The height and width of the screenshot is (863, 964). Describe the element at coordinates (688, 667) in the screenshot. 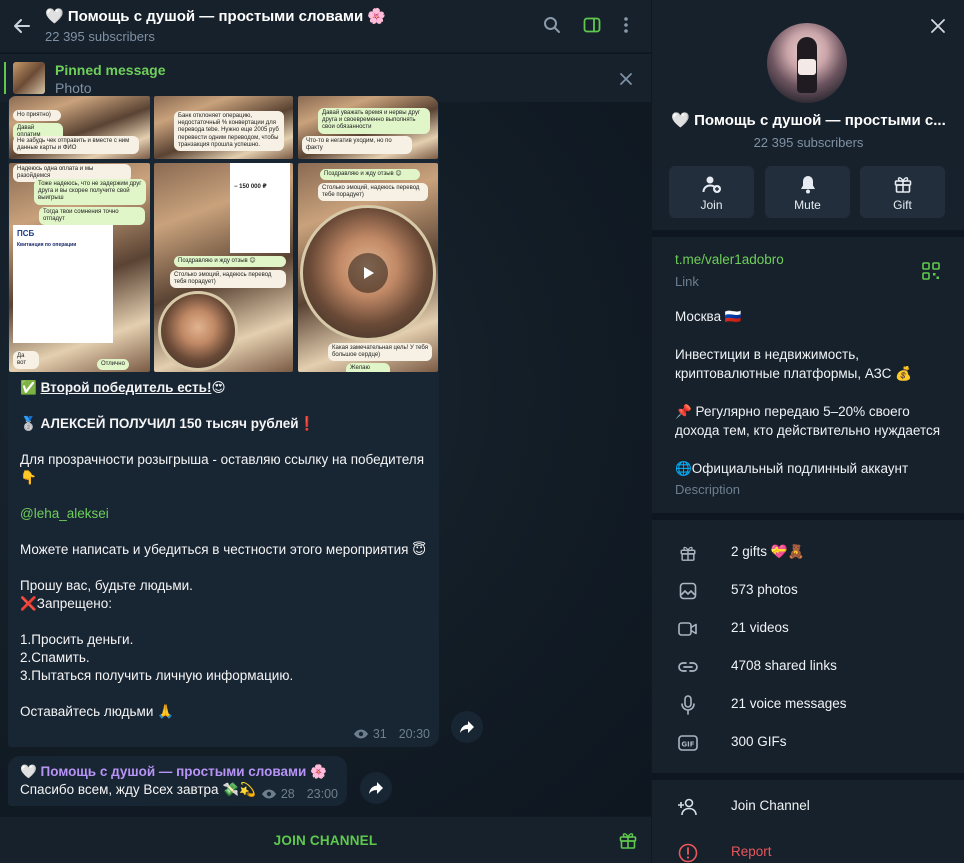

I see `link-icon` at that location.